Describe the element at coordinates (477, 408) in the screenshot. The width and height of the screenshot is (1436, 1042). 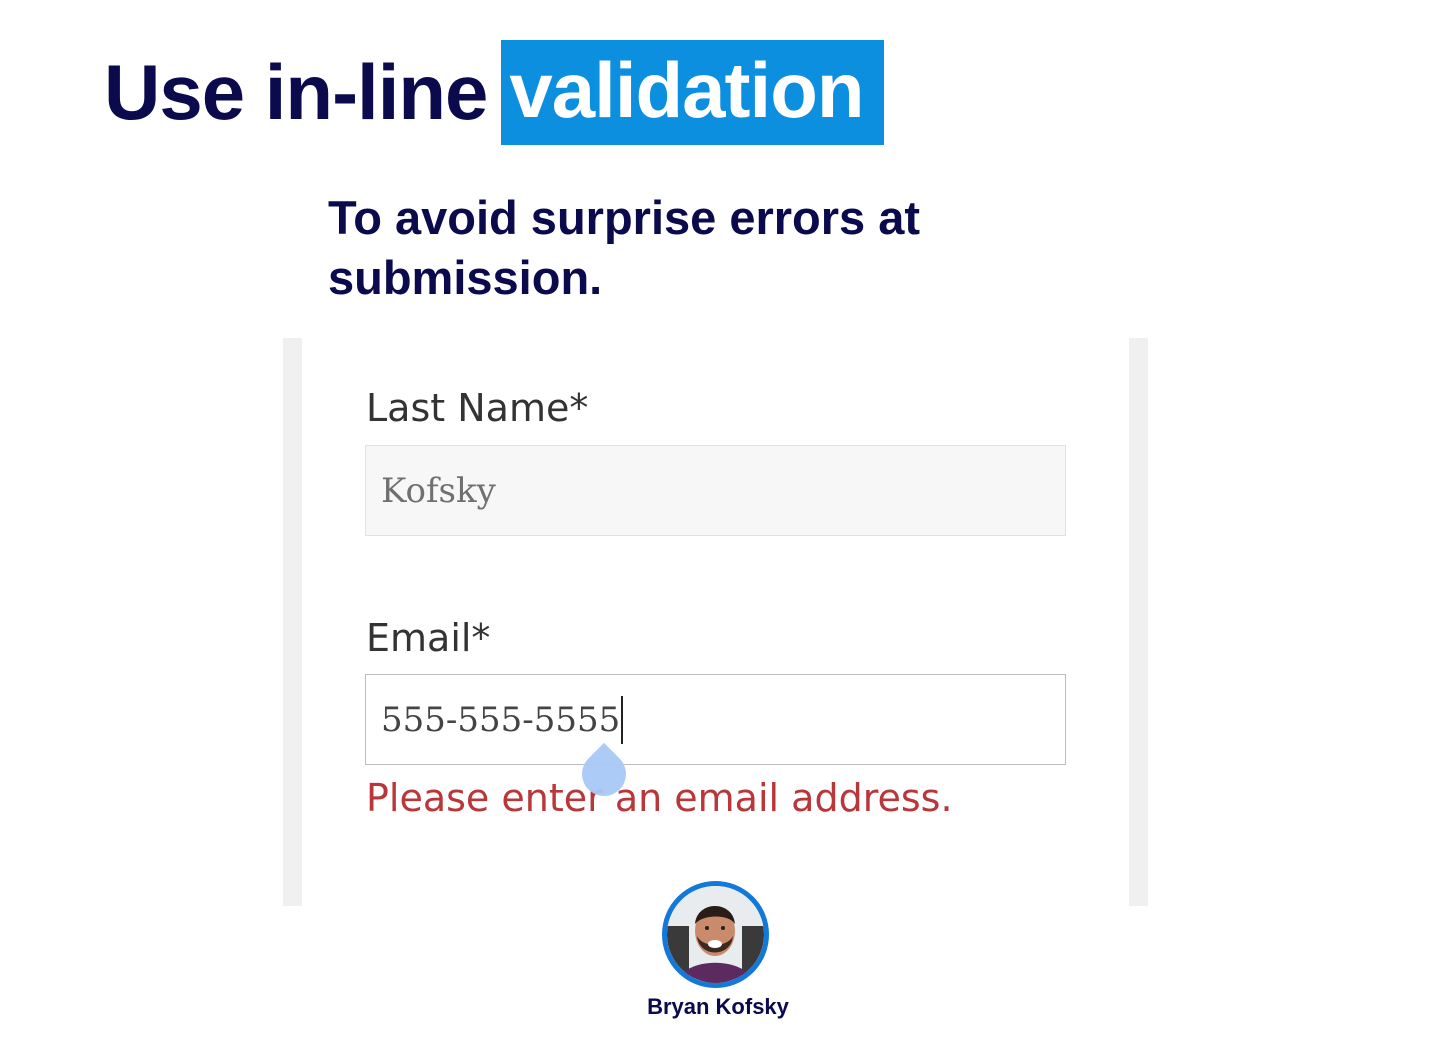
I see `last-name-label: Last Name*` at that location.